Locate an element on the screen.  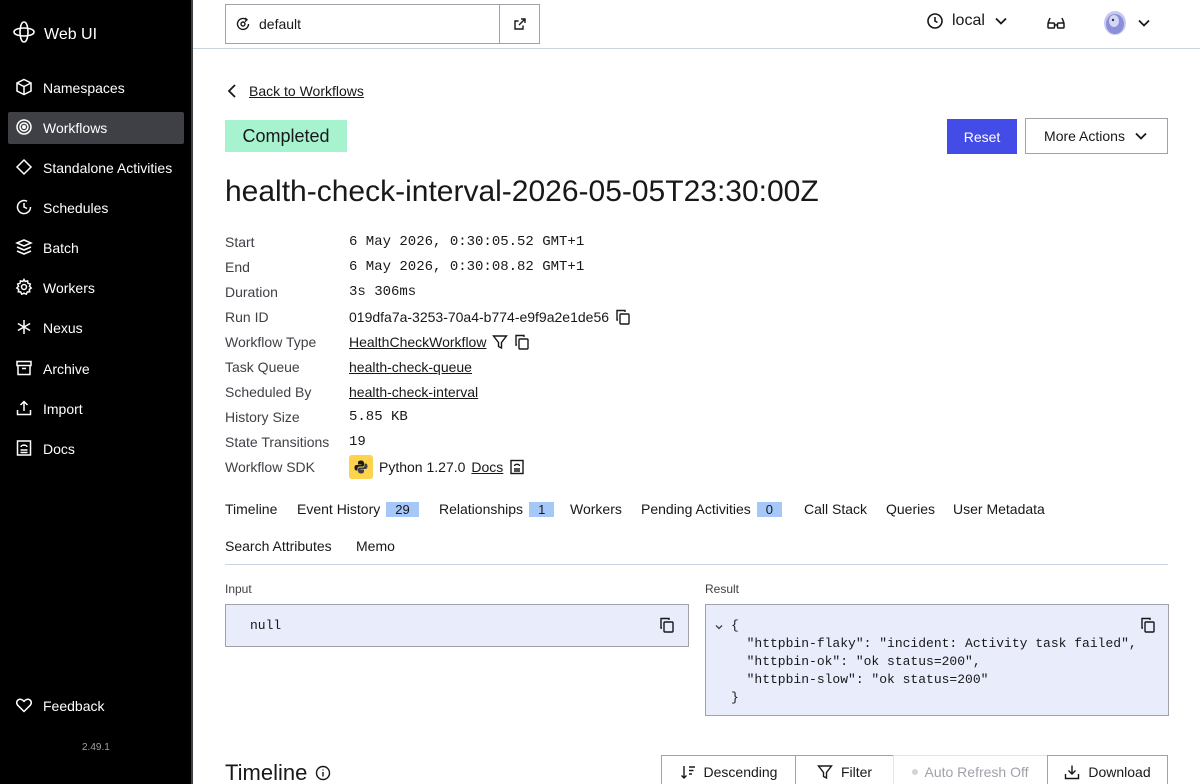
tab-memo: Memo is located at coordinates (375, 546).